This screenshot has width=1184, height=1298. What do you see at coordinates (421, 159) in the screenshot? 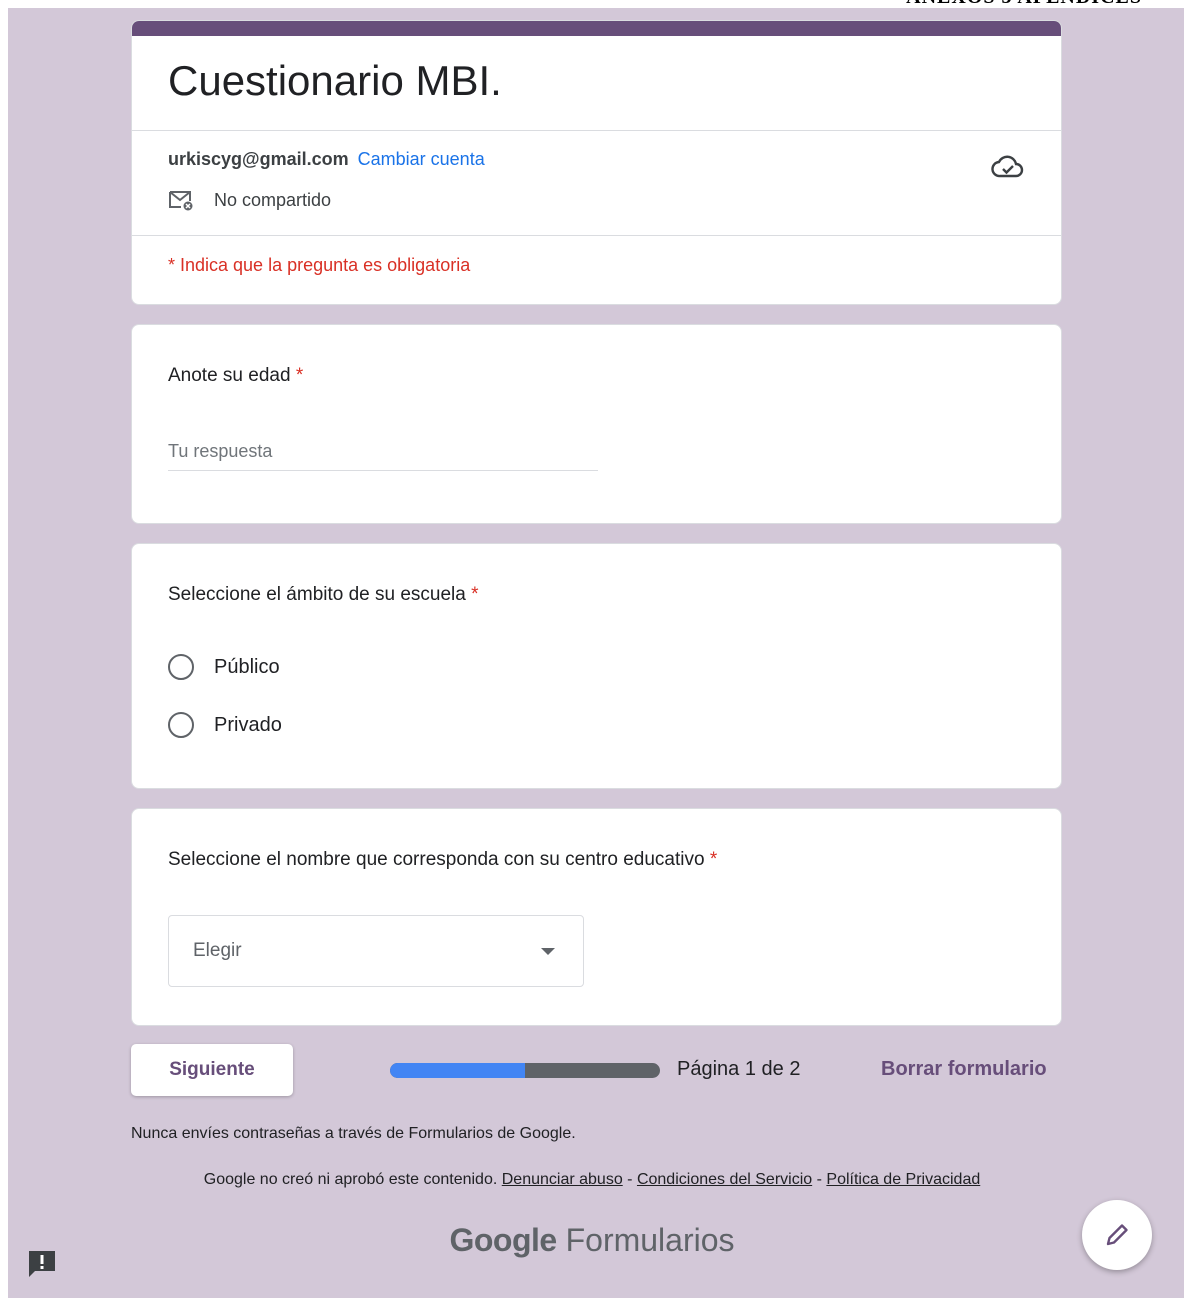
I see `change-account-link: Cambiar cuenta` at bounding box center [421, 159].